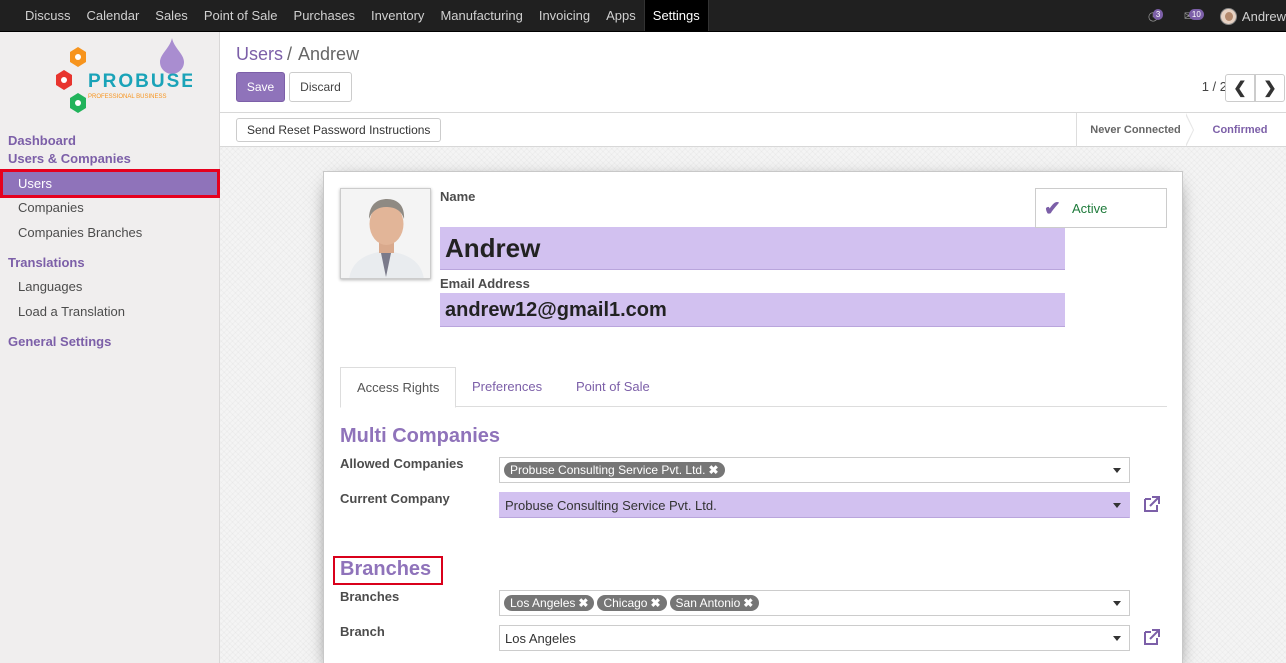  What do you see at coordinates (324, 15) in the screenshot?
I see `menu-purchases: Purchases` at bounding box center [324, 15].